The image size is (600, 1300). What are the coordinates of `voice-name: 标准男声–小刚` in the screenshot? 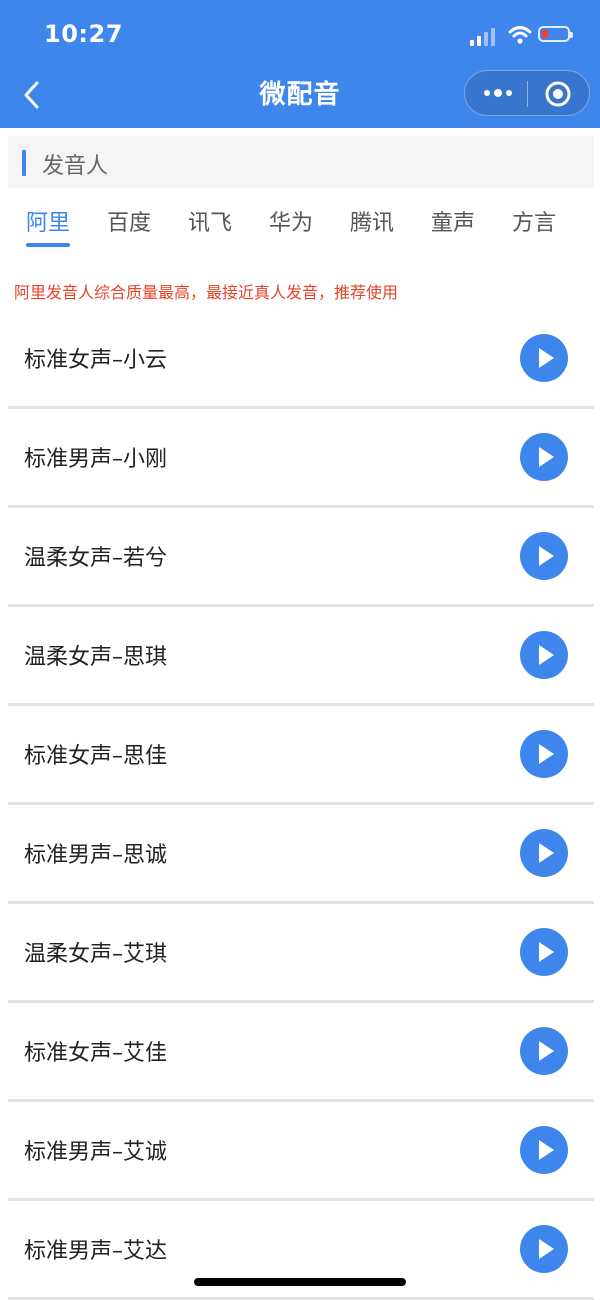 It's located at (96, 459).